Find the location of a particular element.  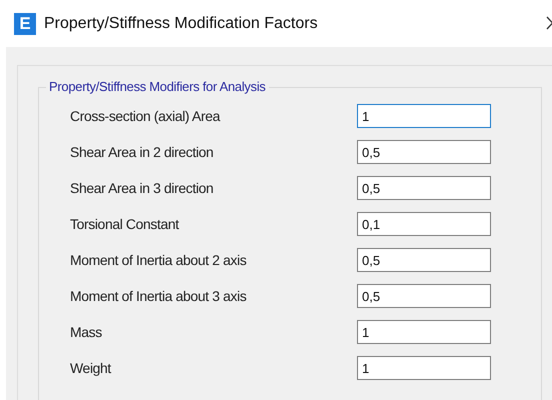

field-label: Moment of Inertia about 3 axis is located at coordinates (159, 296).